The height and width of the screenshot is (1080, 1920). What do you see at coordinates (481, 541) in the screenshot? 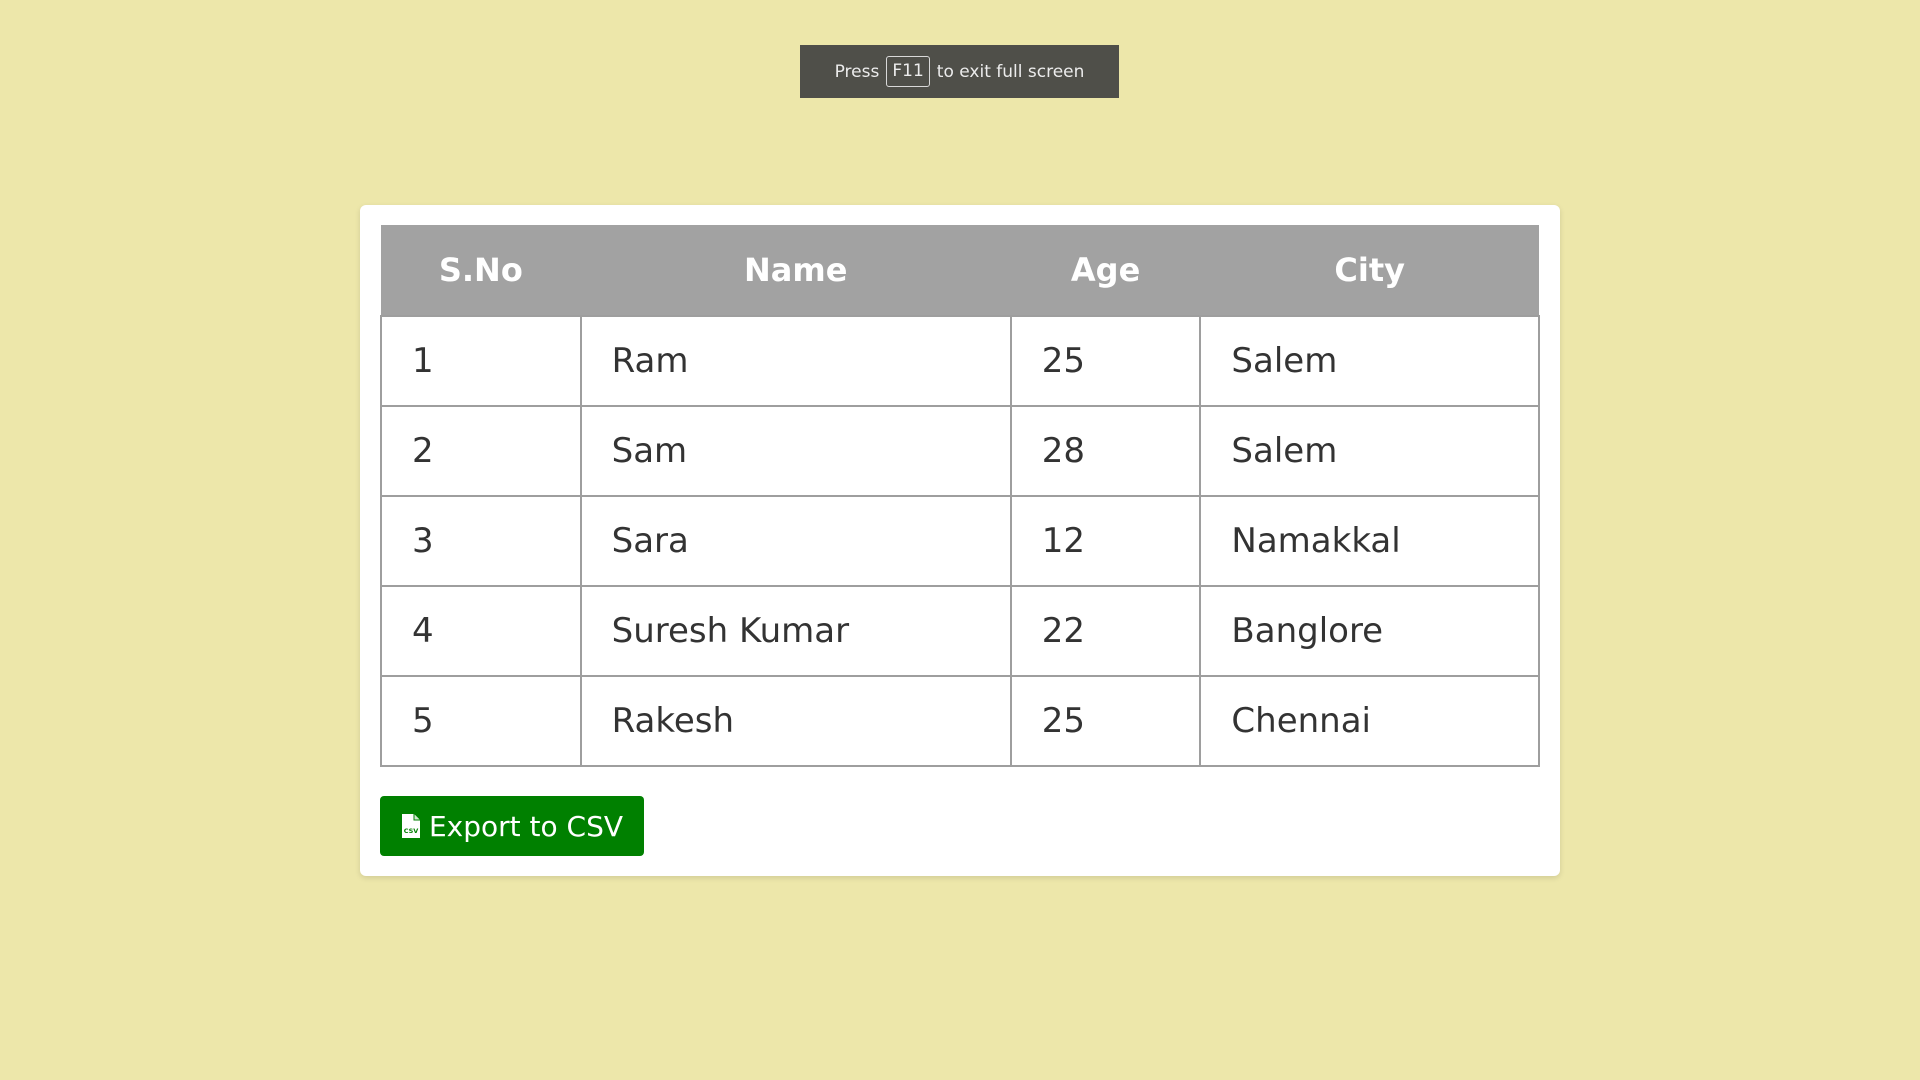
I see `cell-sno: 3` at bounding box center [481, 541].